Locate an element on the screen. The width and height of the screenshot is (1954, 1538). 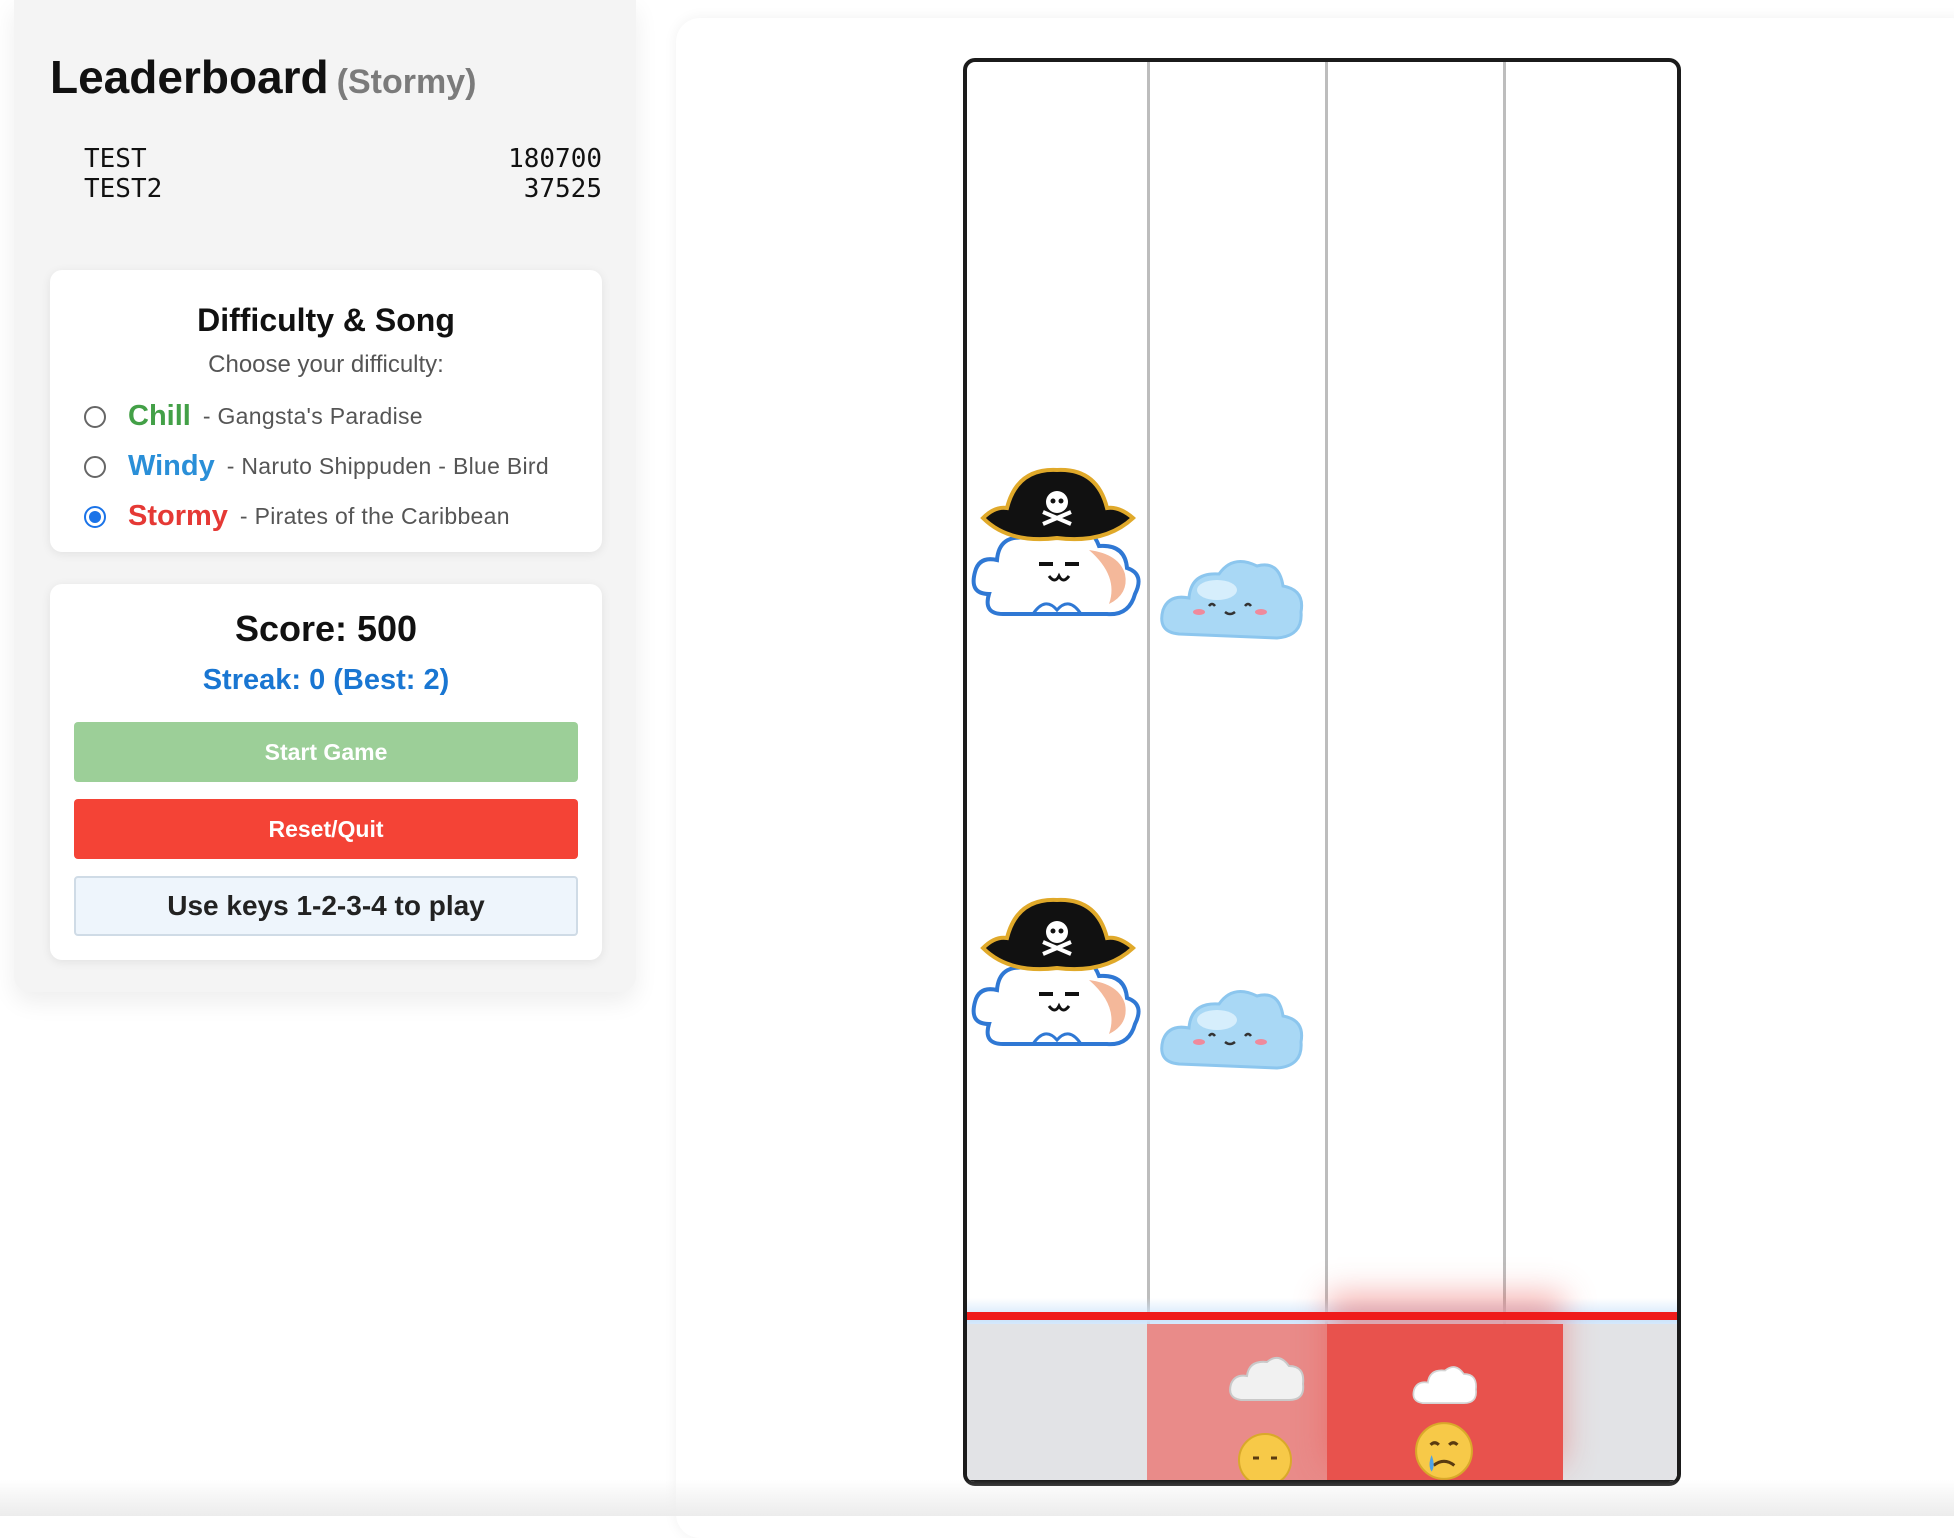
leaderboard-row: TEST2 37525 is located at coordinates (343, 189).